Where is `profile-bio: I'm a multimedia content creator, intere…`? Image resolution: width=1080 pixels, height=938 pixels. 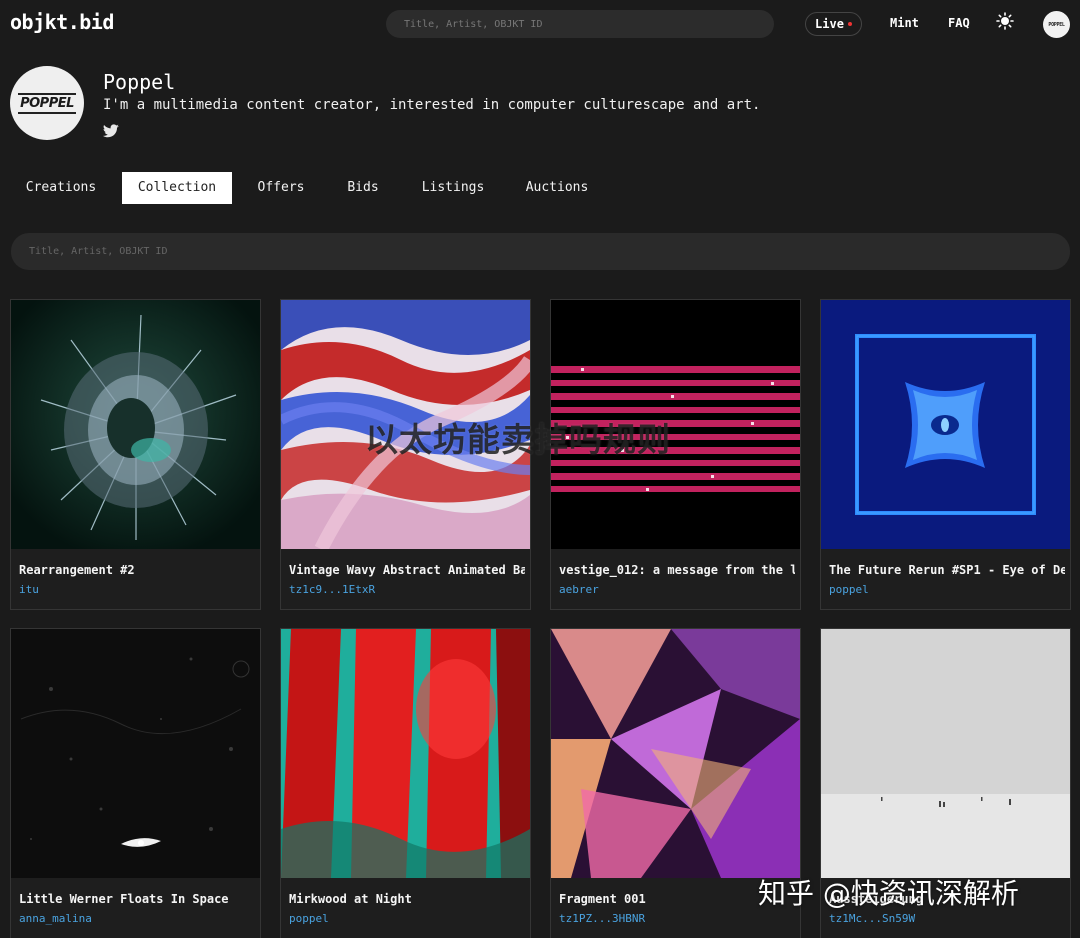
profile-bio: I'm a multimedia content creator, intere… is located at coordinates (432, 105).